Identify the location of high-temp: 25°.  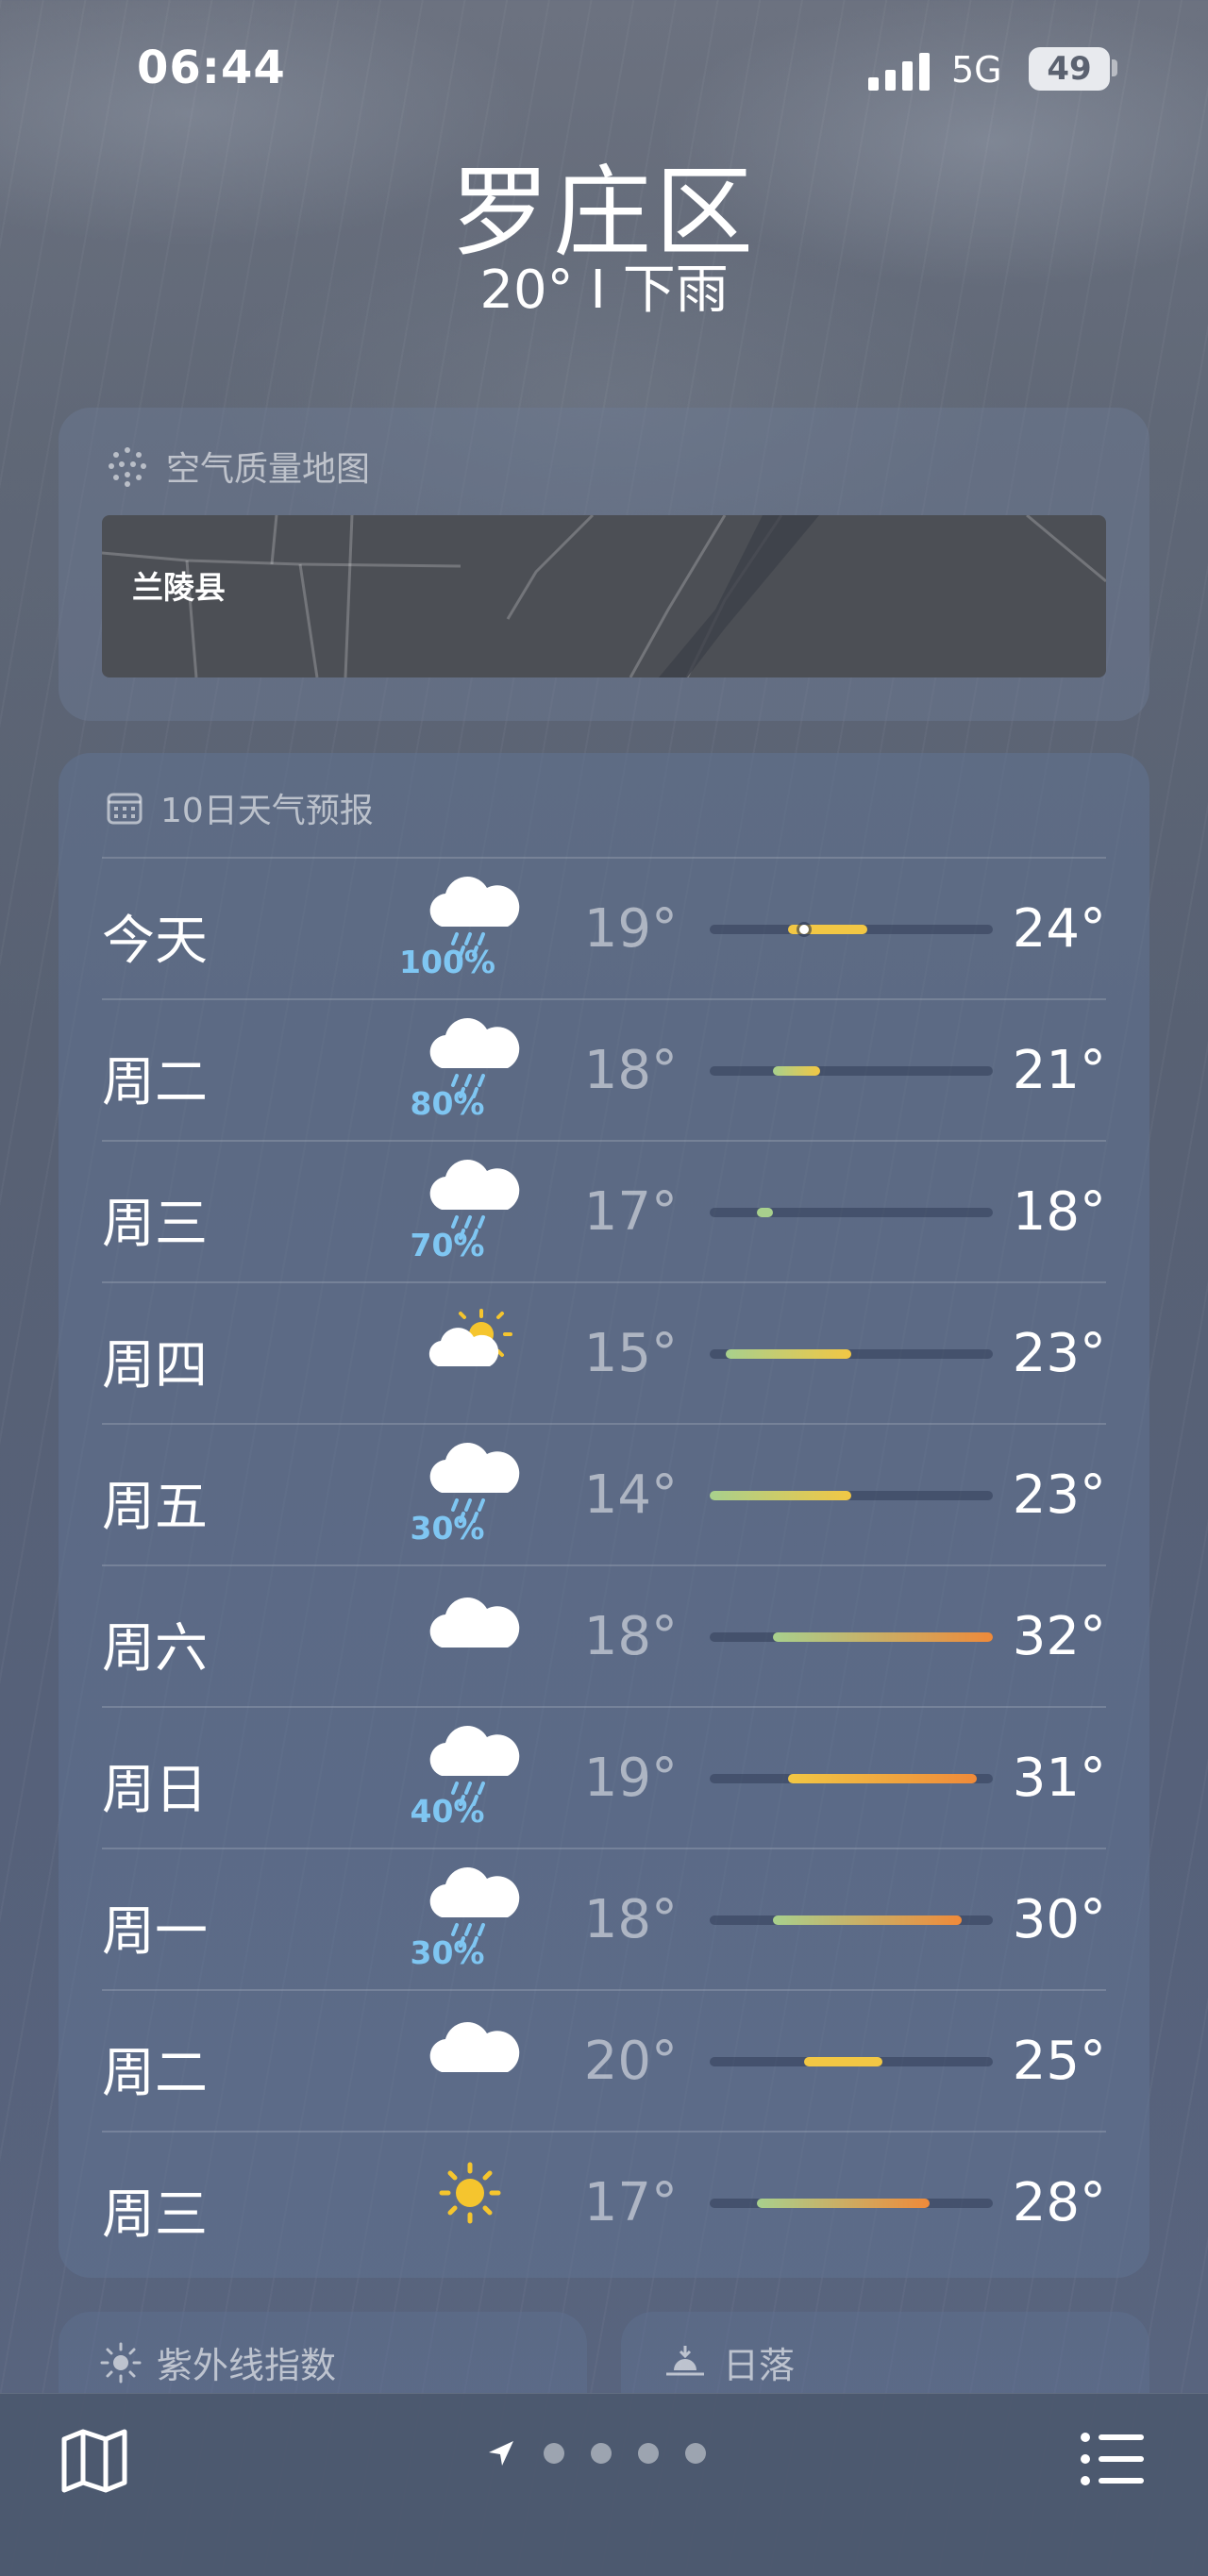
(1059, 2061).